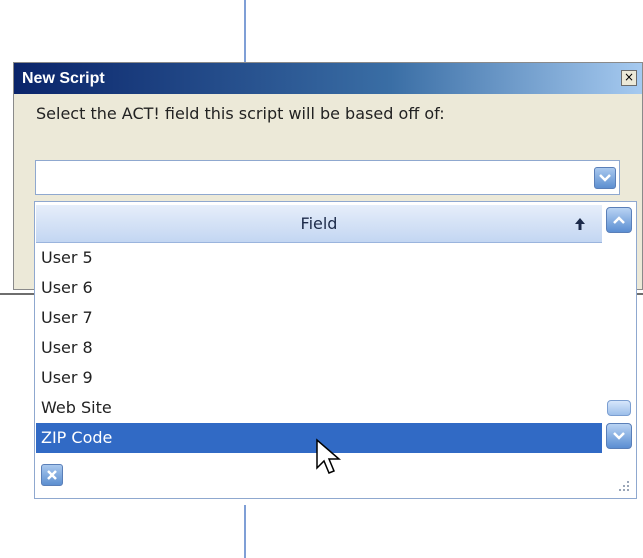 Image resolution: width=643 pixels, height=558 pixels. I want to click on dialog-title-bar: New Script ×, so click(328, 78).